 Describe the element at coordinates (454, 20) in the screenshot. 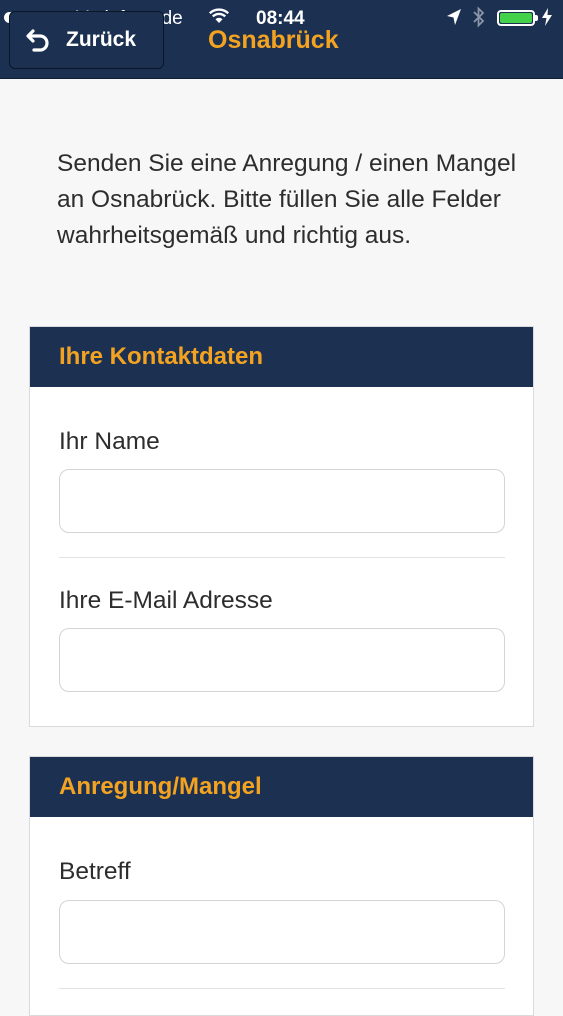

I see `location-arrow-icon` at that location.